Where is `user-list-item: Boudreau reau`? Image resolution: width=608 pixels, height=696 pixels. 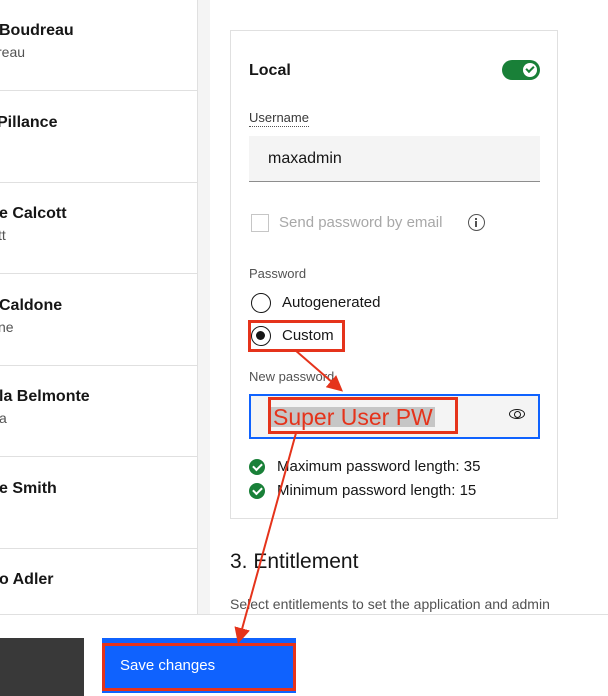
user-list-item: Boudreau reau is located at coordinates (98, 45).